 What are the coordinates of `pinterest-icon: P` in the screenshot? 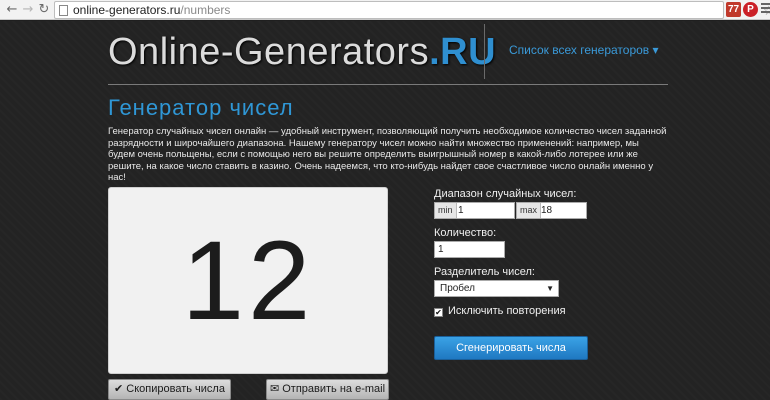 It's located at (750, 9).